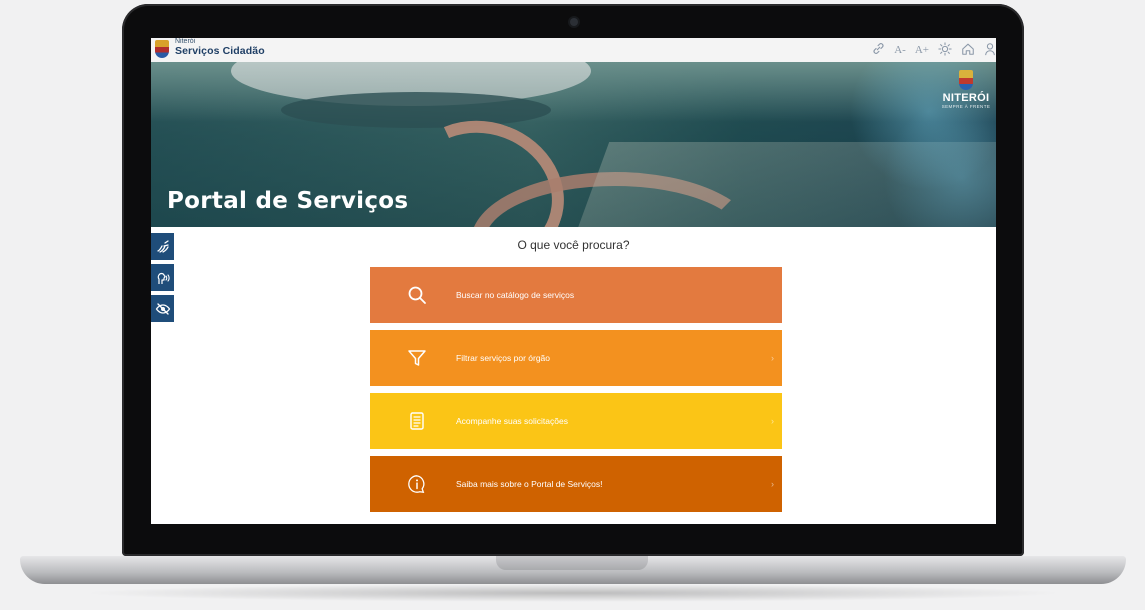 This screenshot has height=610, width=1145. I want to click on filter-icon, so click(417, 358).